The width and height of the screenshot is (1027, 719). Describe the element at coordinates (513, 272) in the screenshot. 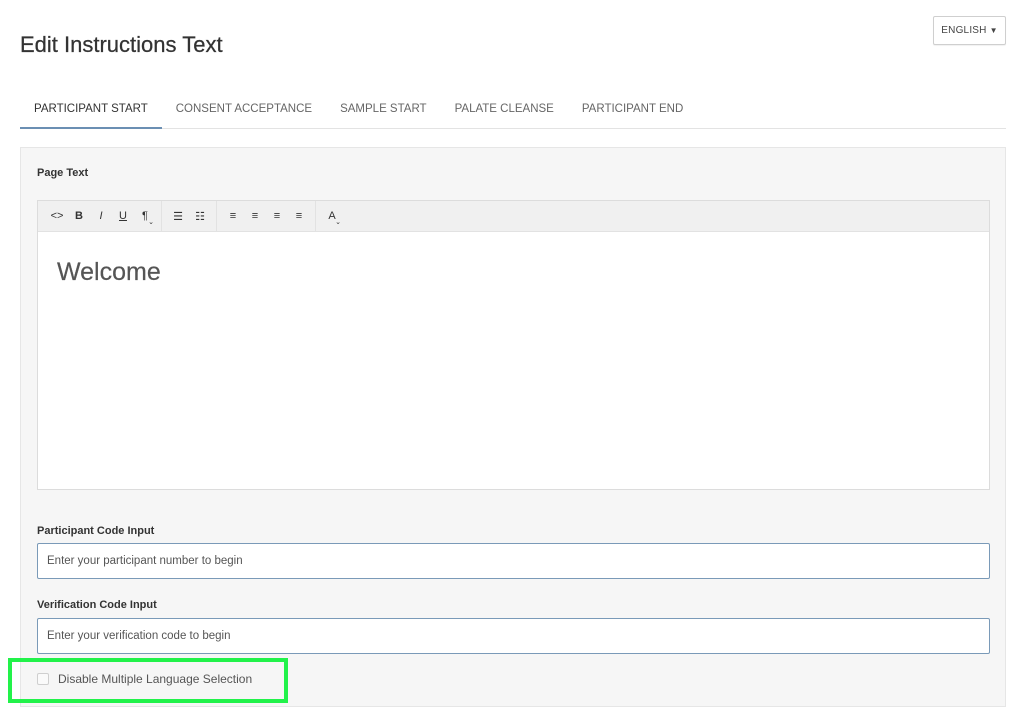

I see `editor-content: Welcome` at that location.